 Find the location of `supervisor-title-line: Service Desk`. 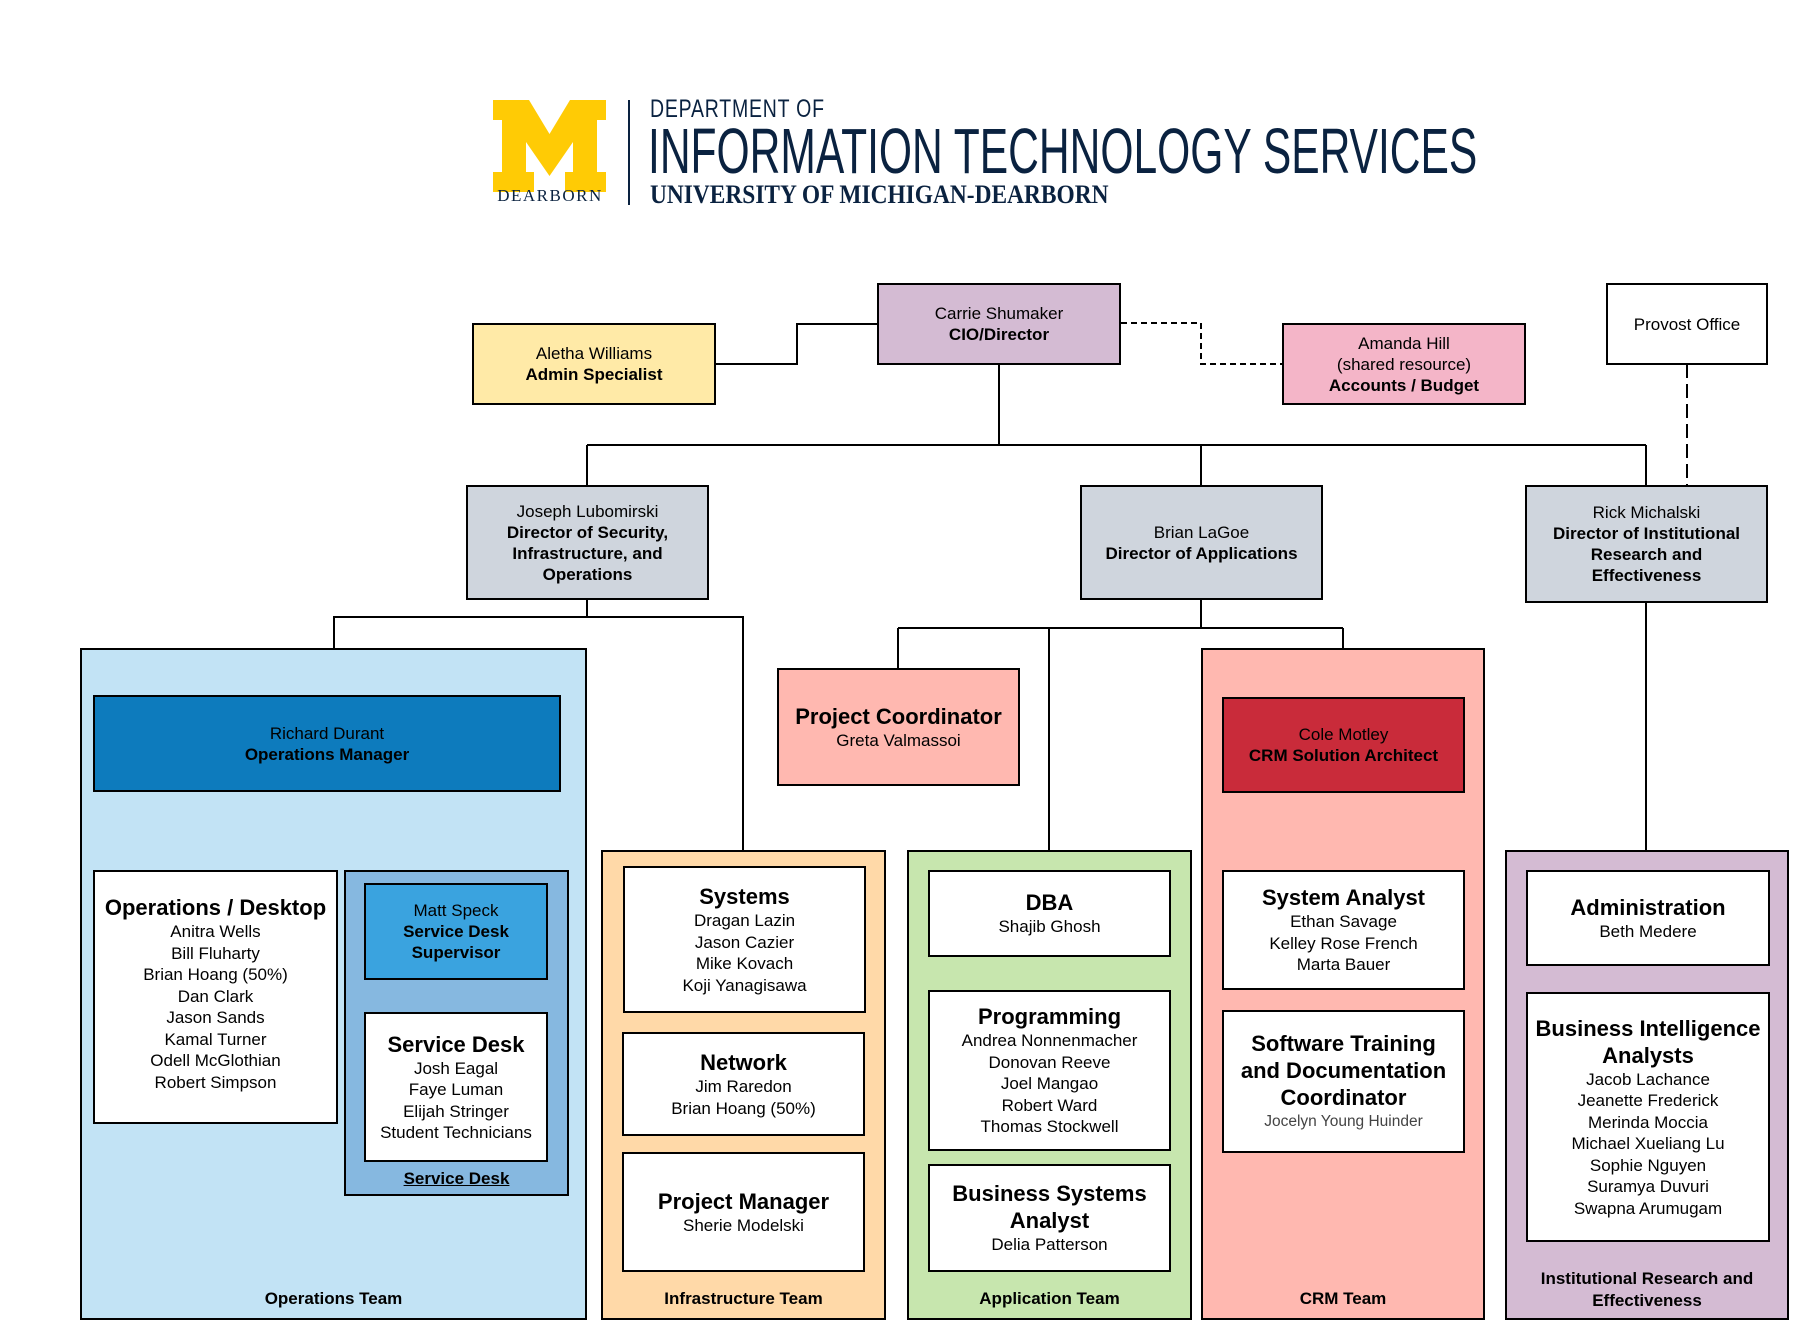

supervisor-title-line: Service Desk is located at coordinates (456, 931).